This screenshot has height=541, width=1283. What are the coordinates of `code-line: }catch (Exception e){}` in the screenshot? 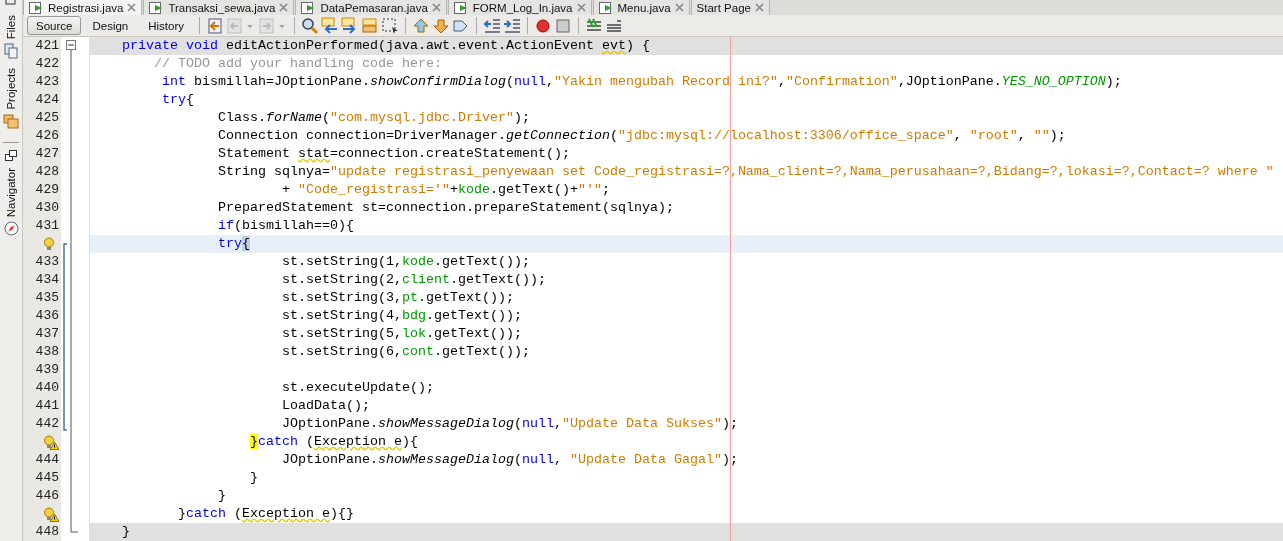 It's located at (266, 513).